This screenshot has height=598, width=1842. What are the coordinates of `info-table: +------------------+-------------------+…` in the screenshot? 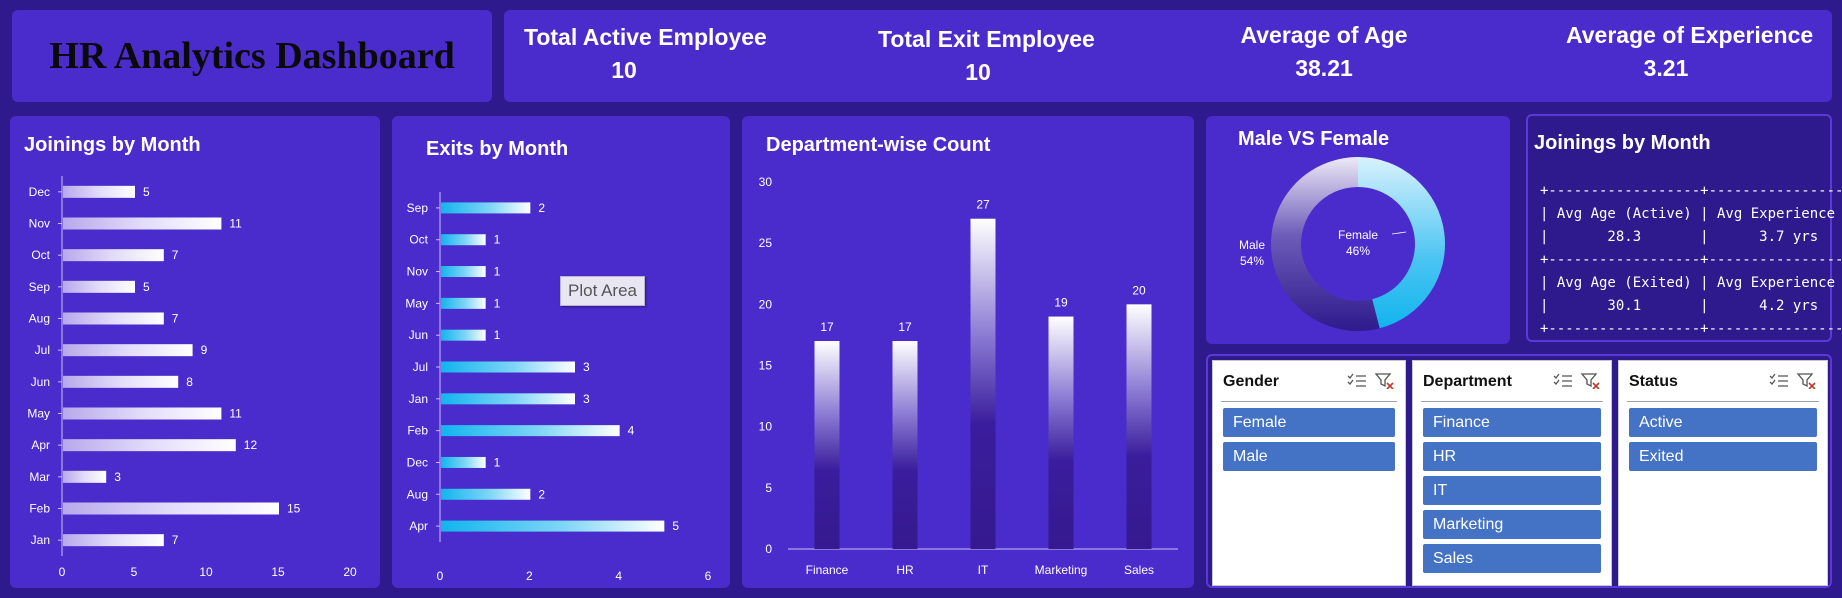 It's located at (1691, 260).